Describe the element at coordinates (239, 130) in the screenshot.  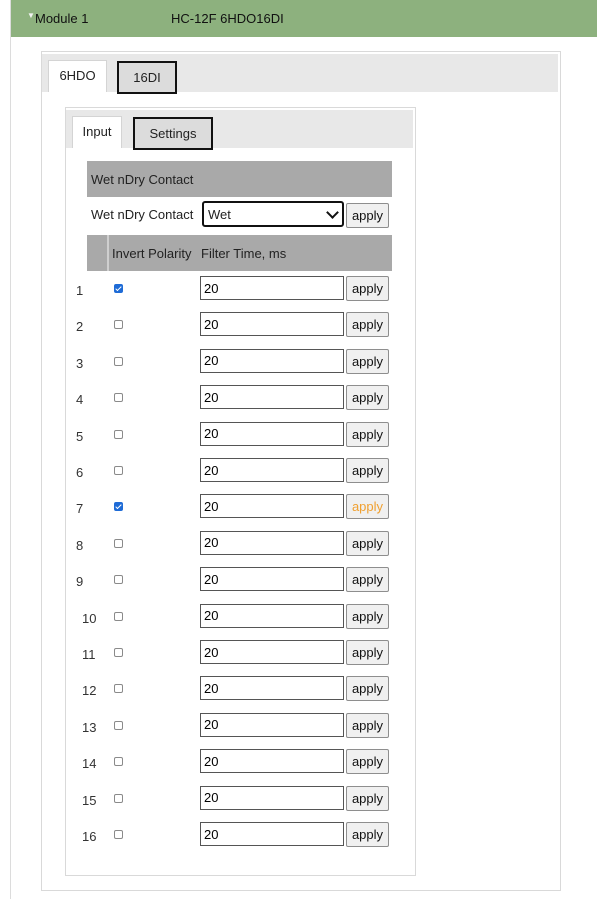
I see `sub-tab-bar: Input Settings` at that location.